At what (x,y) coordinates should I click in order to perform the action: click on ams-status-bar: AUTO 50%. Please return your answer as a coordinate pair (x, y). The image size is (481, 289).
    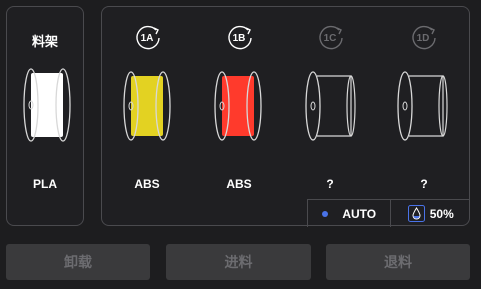
    Looking at the image, I should click on (388, 213).